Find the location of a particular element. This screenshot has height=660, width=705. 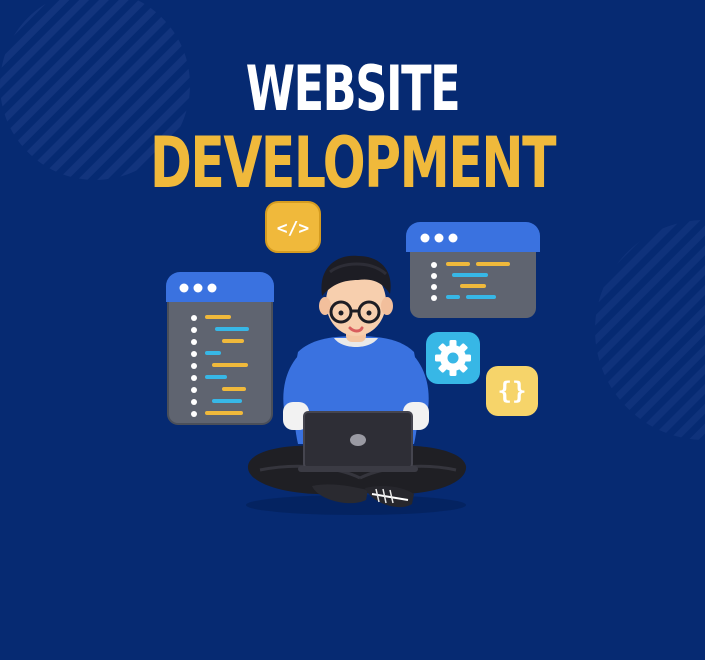

curly-braces-badge: {} is located at coordinates (512, 391).